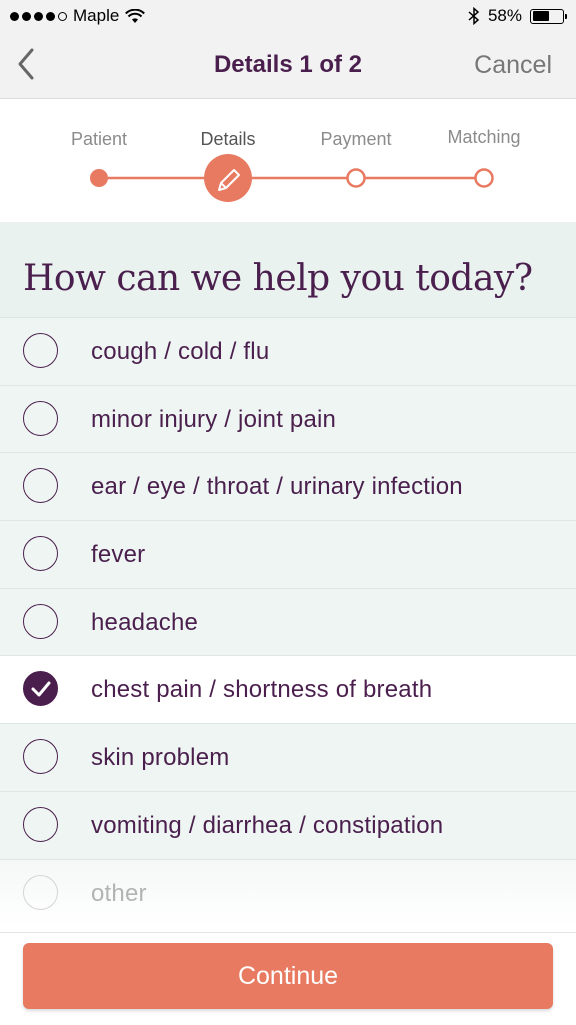 The height and width of the screenshot is (1025, 576). Describe the element at coordinates (262, 690) in the screenshot. I see `option-label: chest pain / shortness of breath` at that location.